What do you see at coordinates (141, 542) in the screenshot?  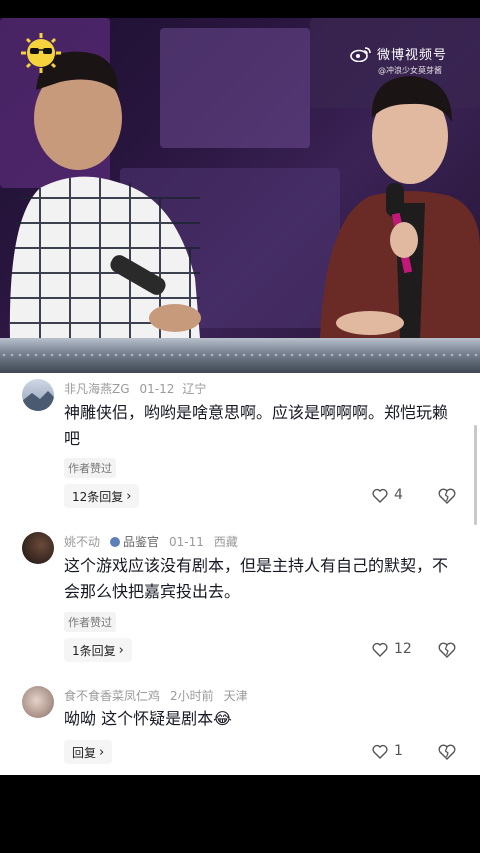 I see `badge-label: 品鉴官` at bounding box center [141, 542].